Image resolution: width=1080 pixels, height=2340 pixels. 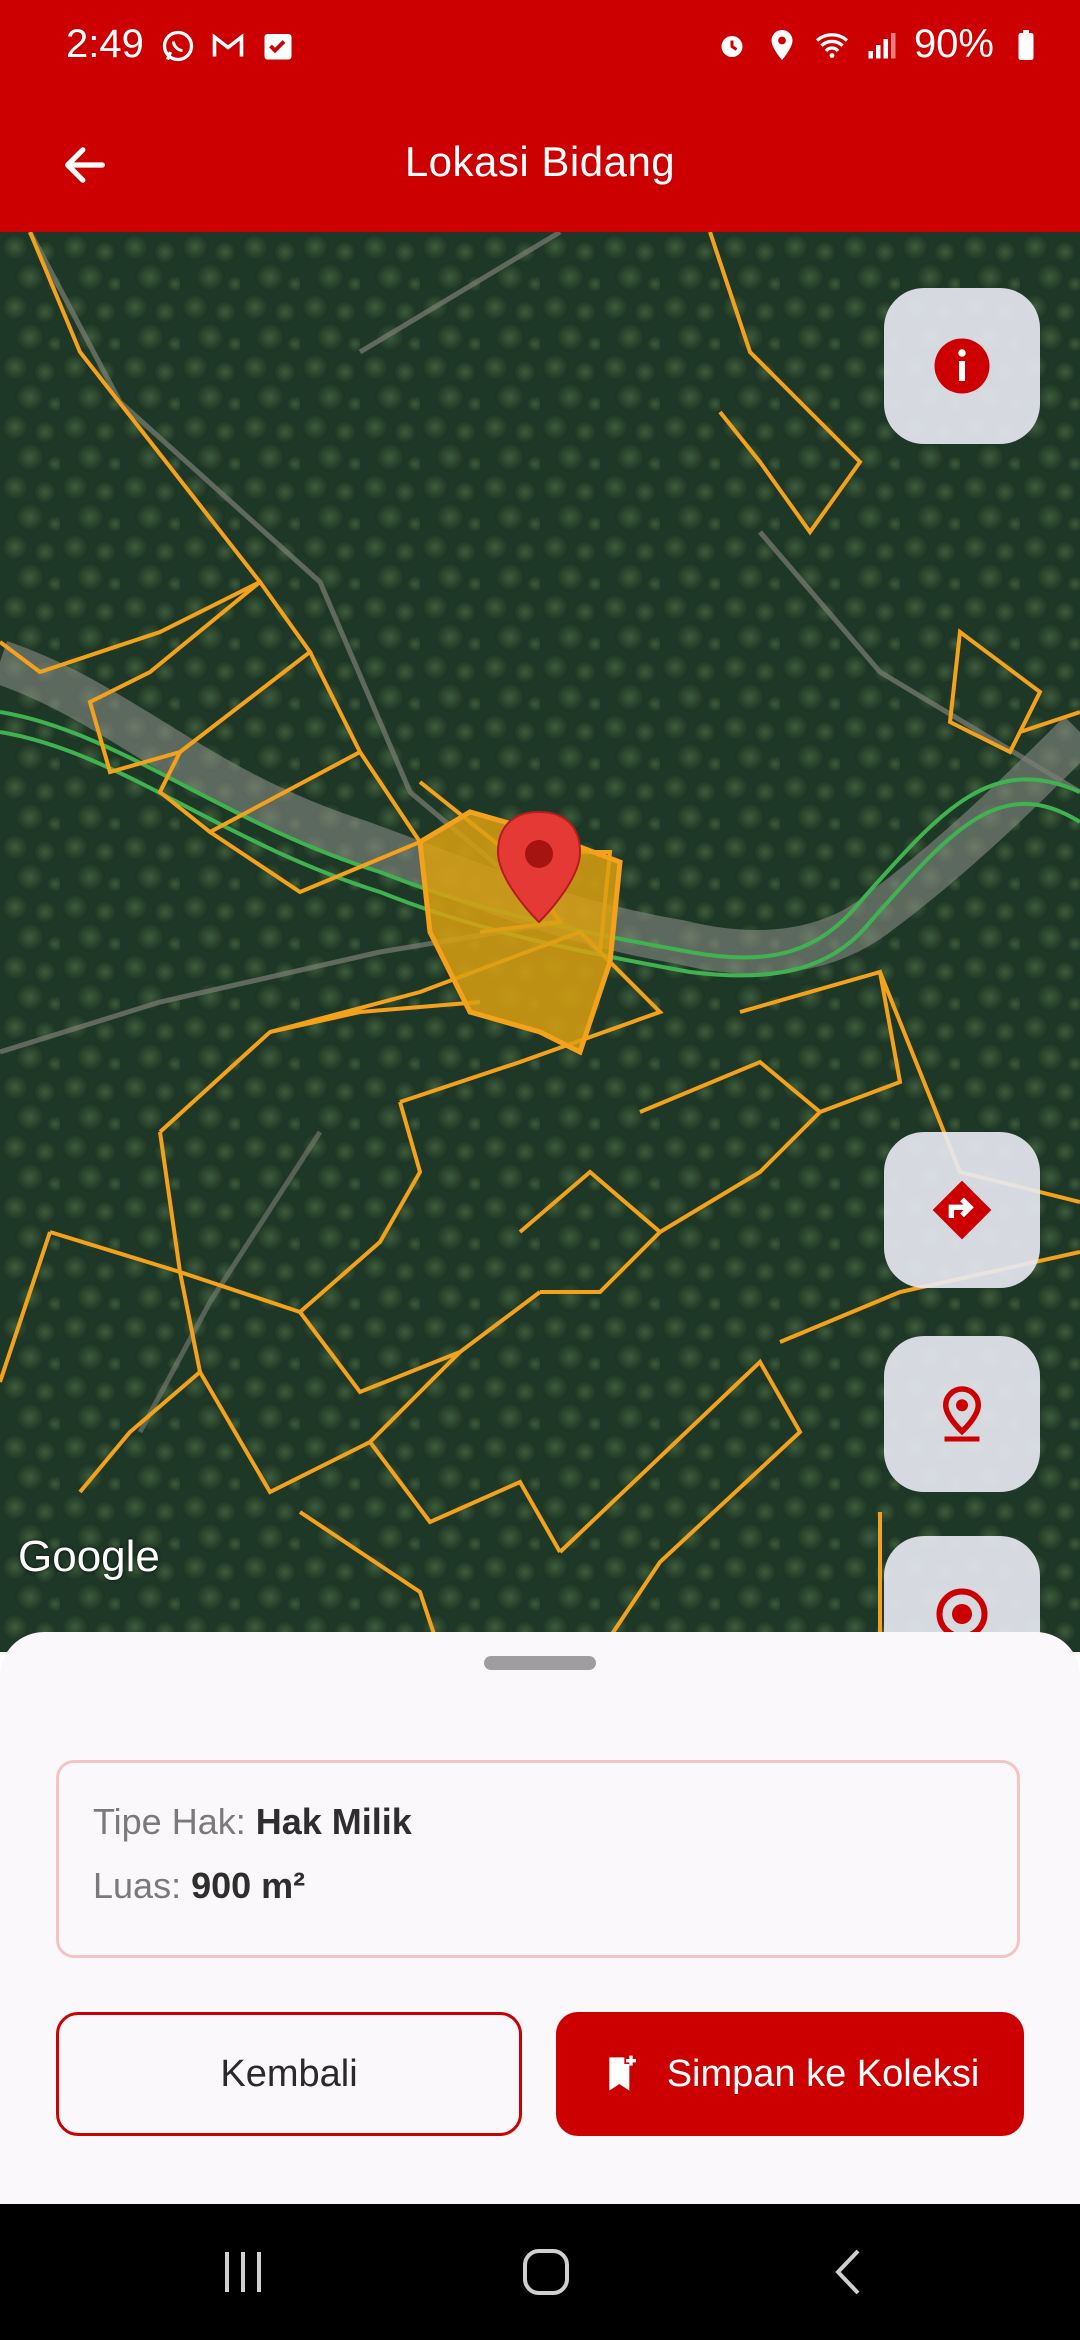 I want to click on battery-icon, so click(x=1026, y=44).